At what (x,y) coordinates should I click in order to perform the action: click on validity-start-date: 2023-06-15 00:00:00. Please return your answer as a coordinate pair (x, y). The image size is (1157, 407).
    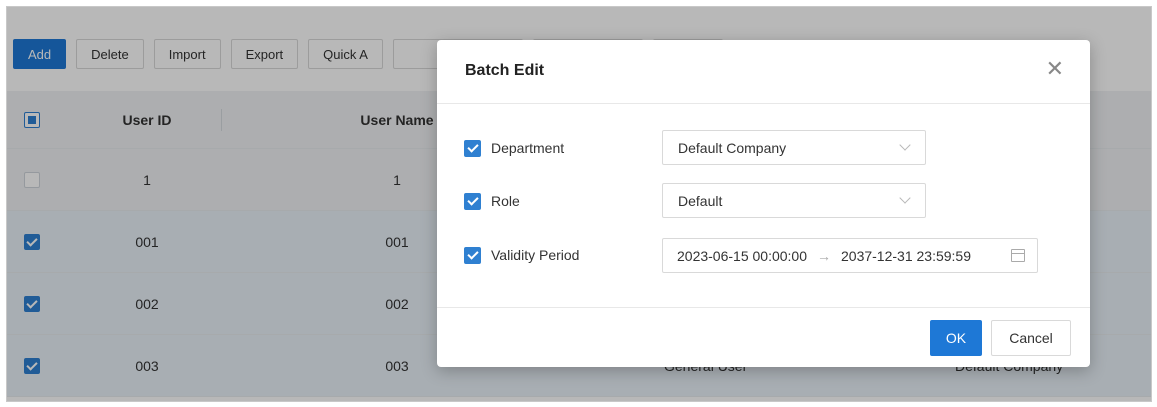
    Looking at the image, I should click on (742, 256).